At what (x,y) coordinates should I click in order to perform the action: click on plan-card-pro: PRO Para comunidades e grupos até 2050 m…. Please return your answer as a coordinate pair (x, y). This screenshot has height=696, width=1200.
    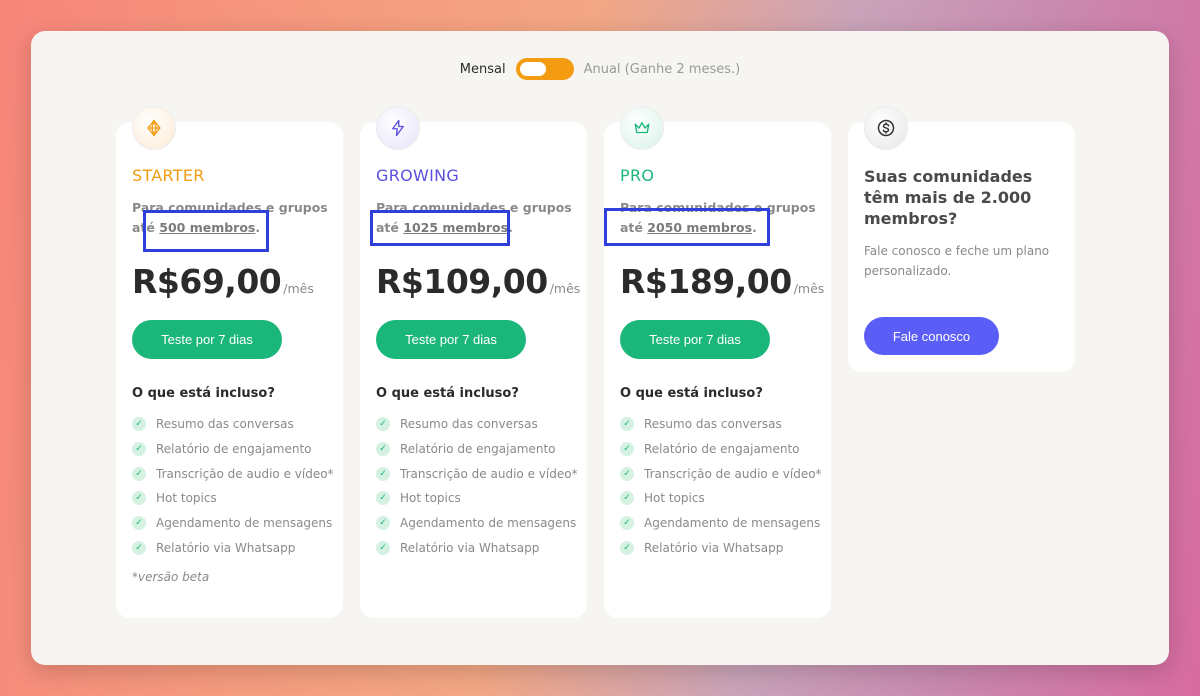
    Looking at the image, I should click on (717, 362).